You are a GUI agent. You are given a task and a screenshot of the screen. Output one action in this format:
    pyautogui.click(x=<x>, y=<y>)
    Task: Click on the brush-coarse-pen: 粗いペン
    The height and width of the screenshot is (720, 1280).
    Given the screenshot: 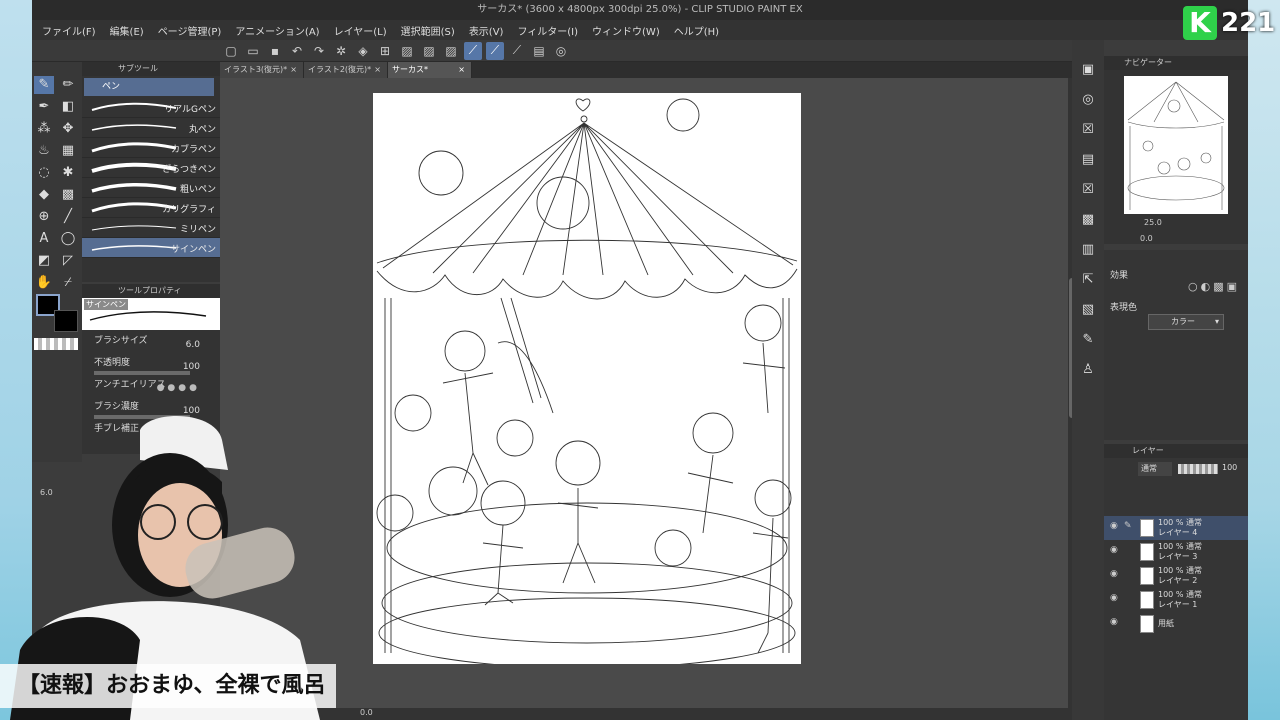 What is the action you would take?
    pyautogui.click(x=151, y=188)
    